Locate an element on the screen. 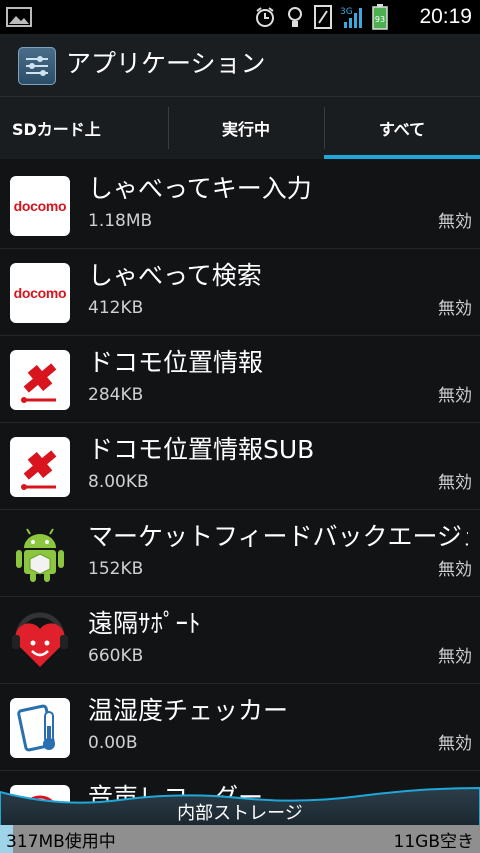  battery-level: 93 is located at coordinates (380, 19).